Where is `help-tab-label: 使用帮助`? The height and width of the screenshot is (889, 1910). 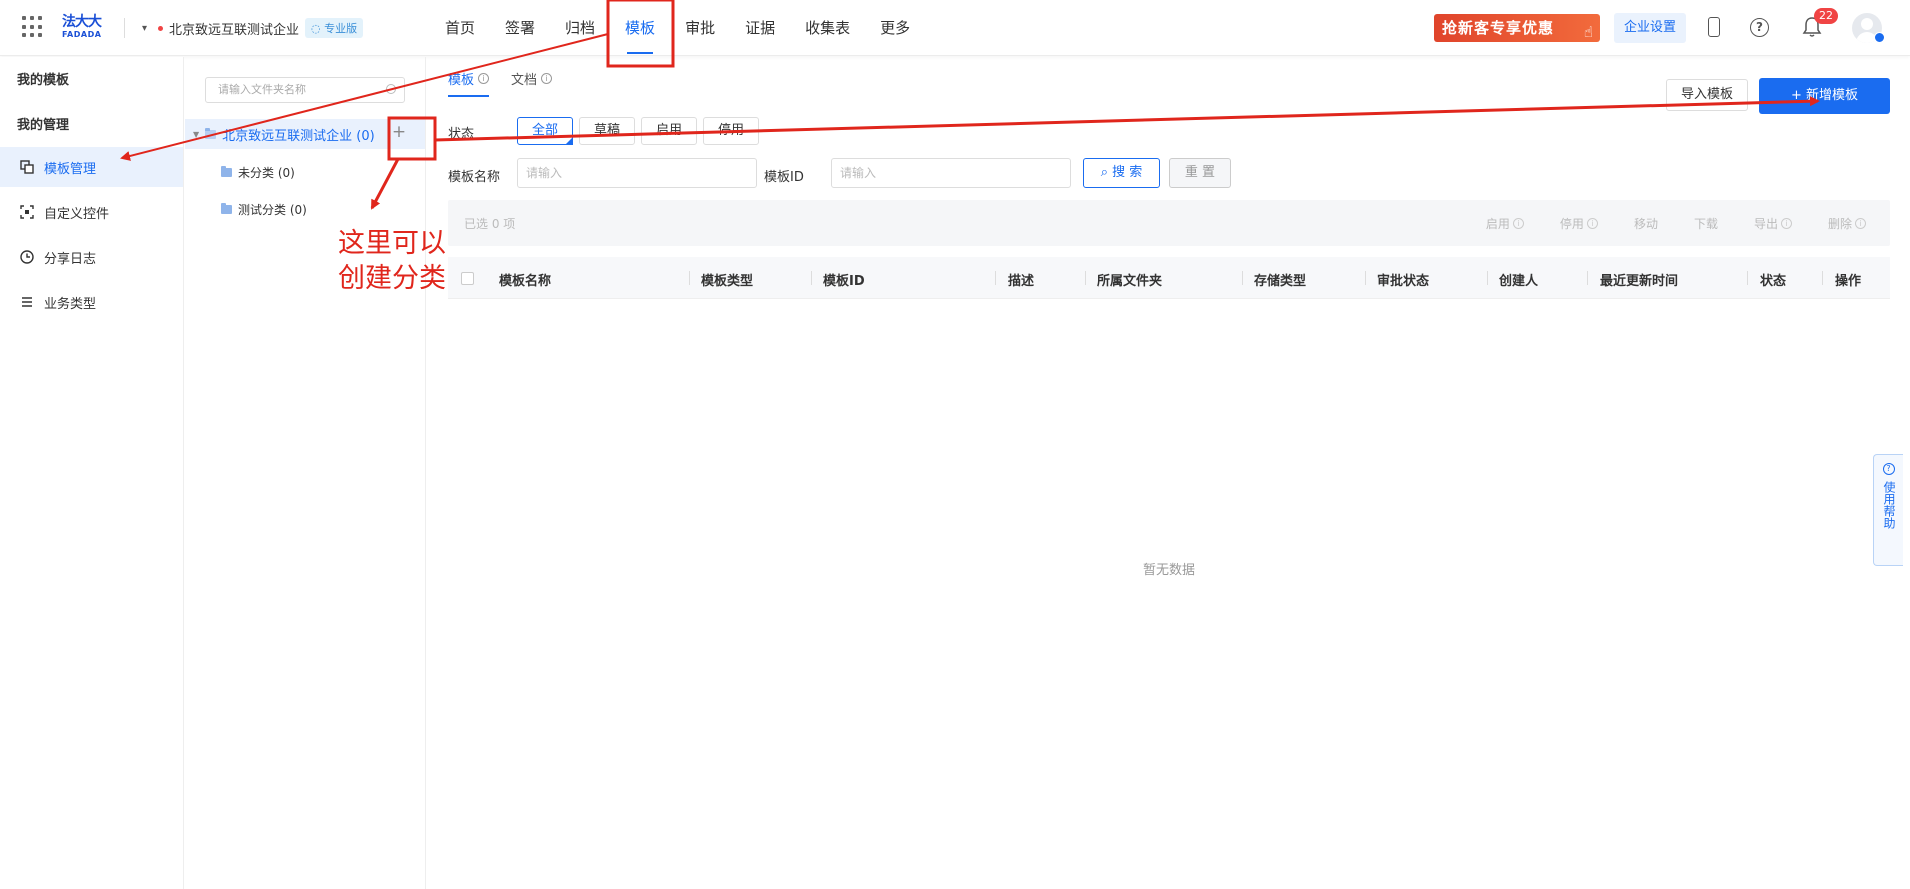
help-tab-label: 使用帮助 is located at coordinates (1889, 505).